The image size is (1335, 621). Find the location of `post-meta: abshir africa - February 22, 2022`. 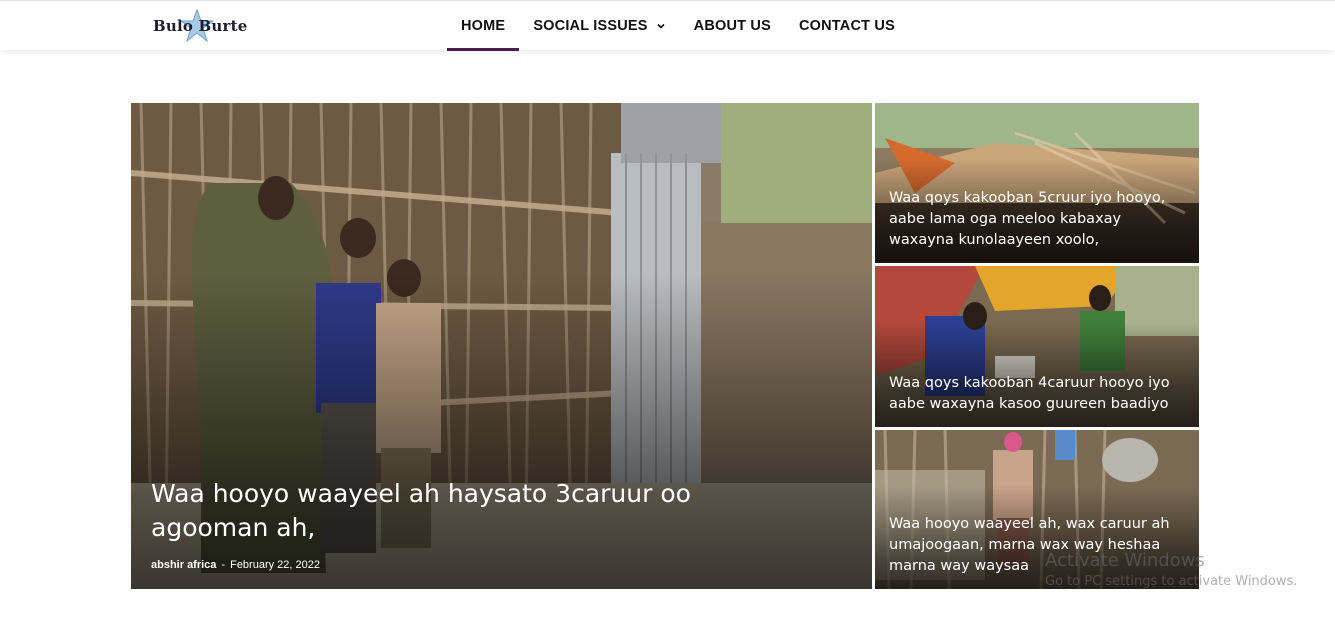

post-meta: abshir africa - February 22, 2022 is located at coordinates (235, 565).